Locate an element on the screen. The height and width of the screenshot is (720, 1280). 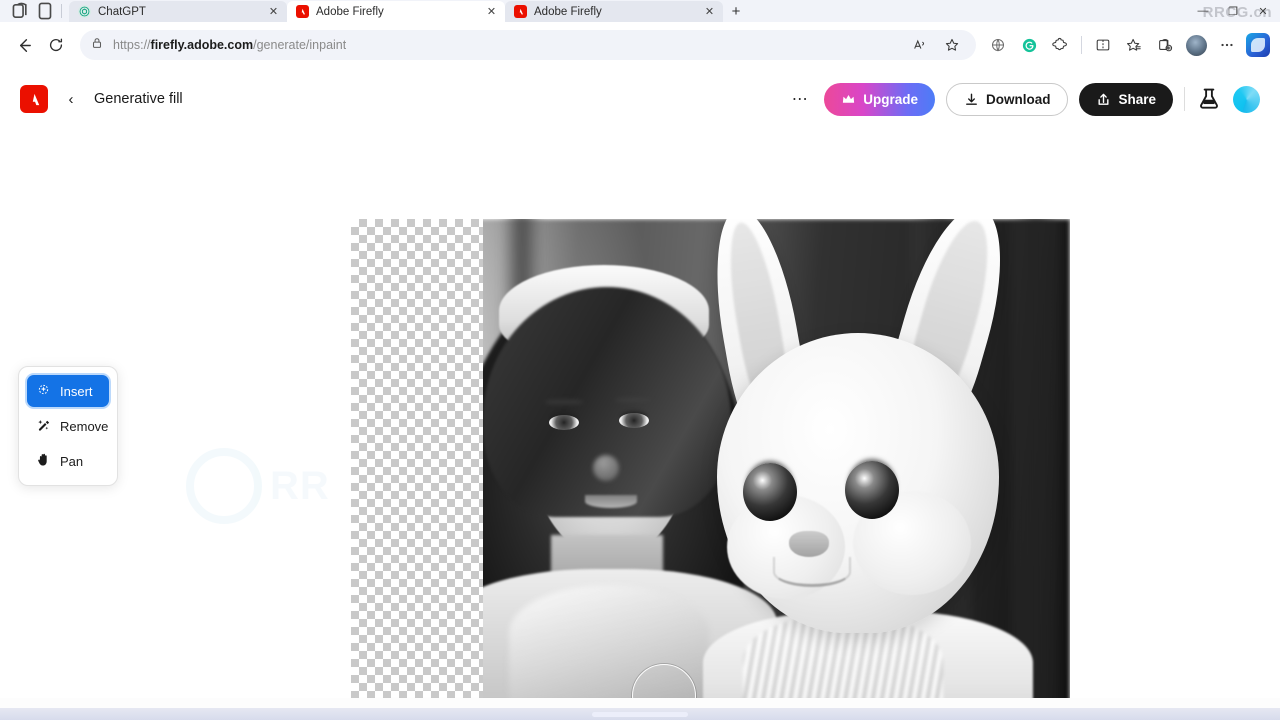
download-label: Download is located at coordinates (1018, 99).